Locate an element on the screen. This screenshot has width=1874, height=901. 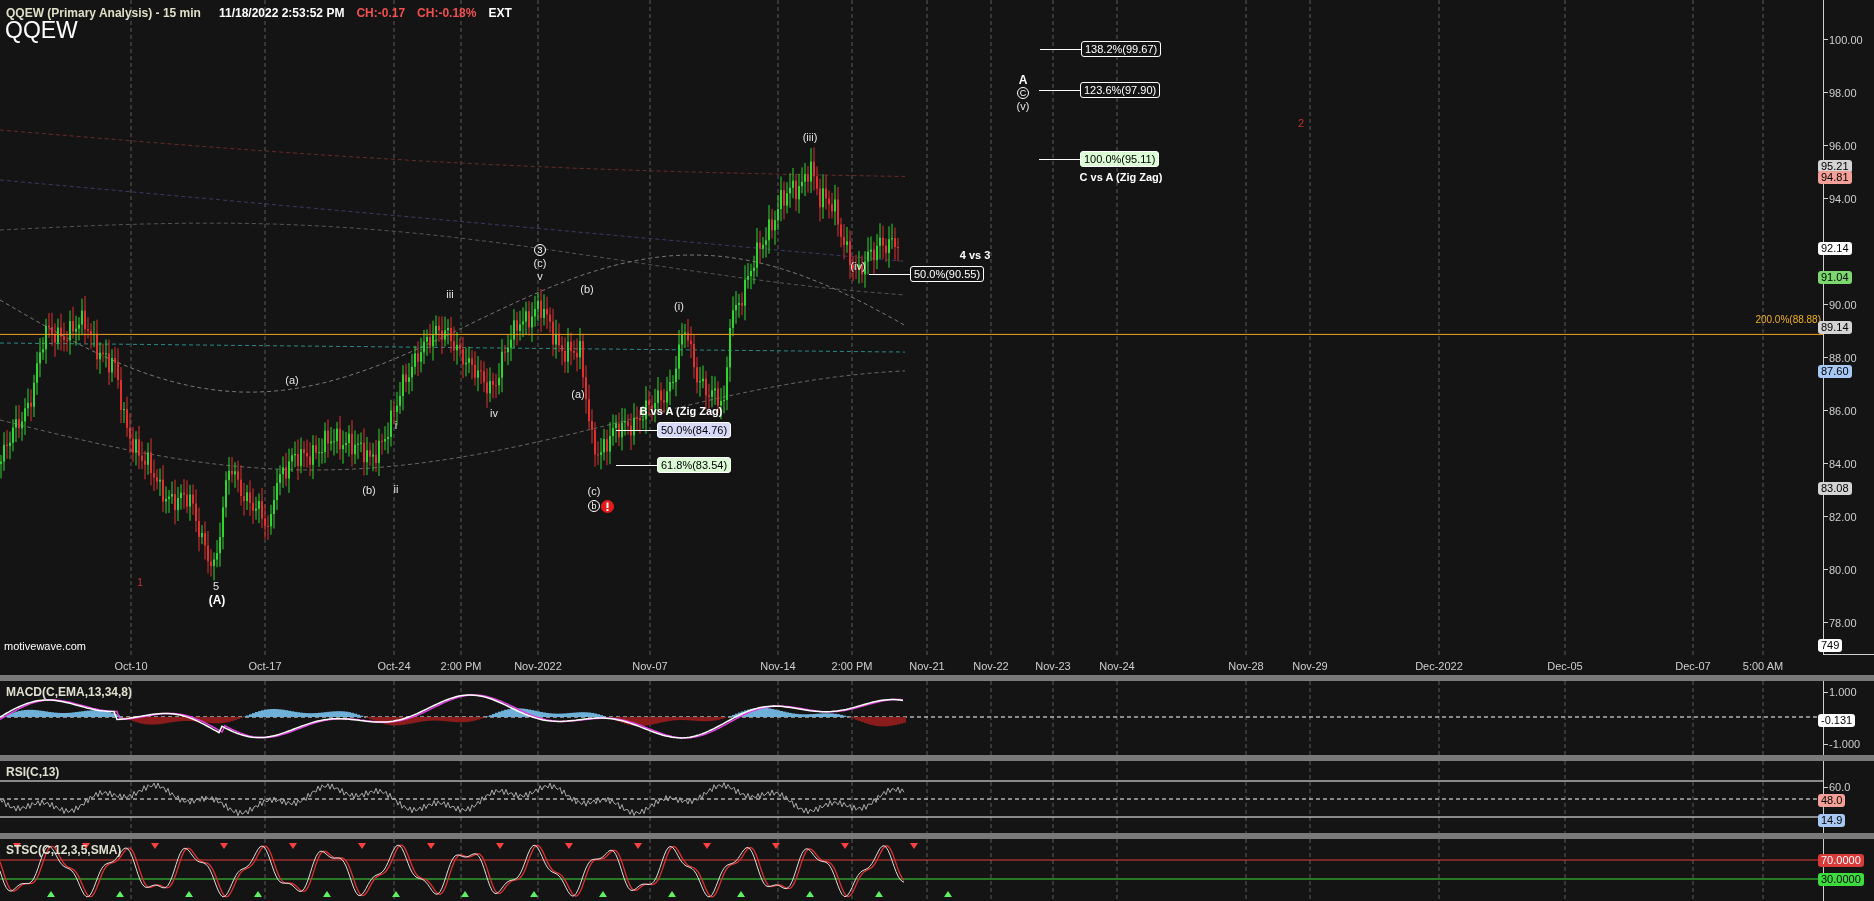
source-label: motivewave.com is located at coordinates (45, 646).